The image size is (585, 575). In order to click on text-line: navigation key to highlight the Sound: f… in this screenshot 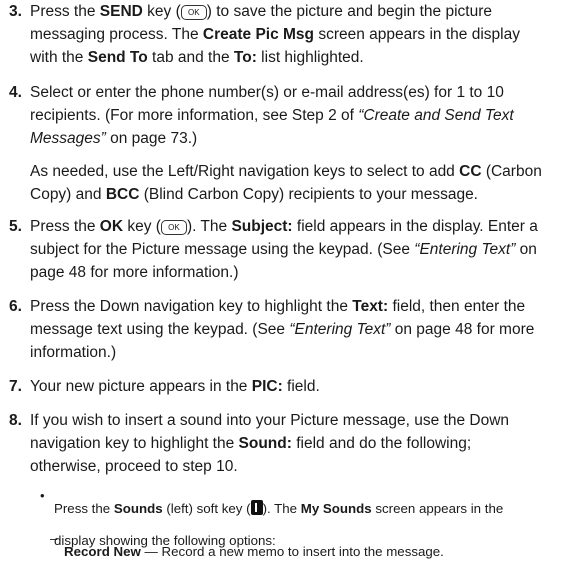, I will do `click(251, 443)`.